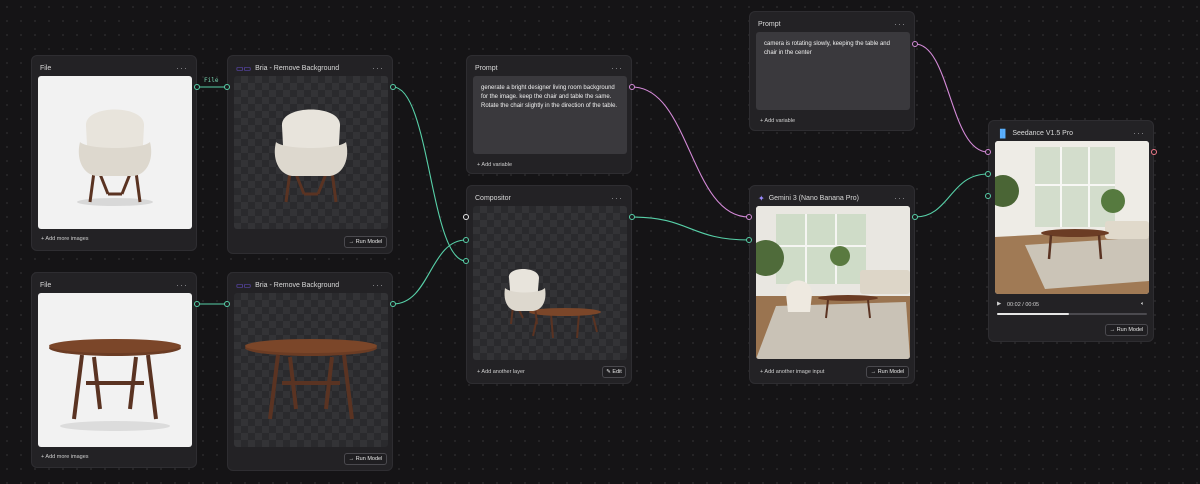  I want to click on video-preview, so click(1072, 217).